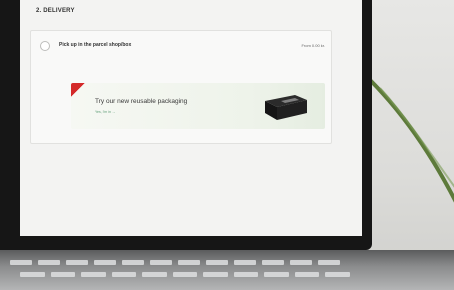  What do you see at coordinates (78, 90) in the screenshot?
I see `corner-ribbon-icon` at bounding box center [78, 90].